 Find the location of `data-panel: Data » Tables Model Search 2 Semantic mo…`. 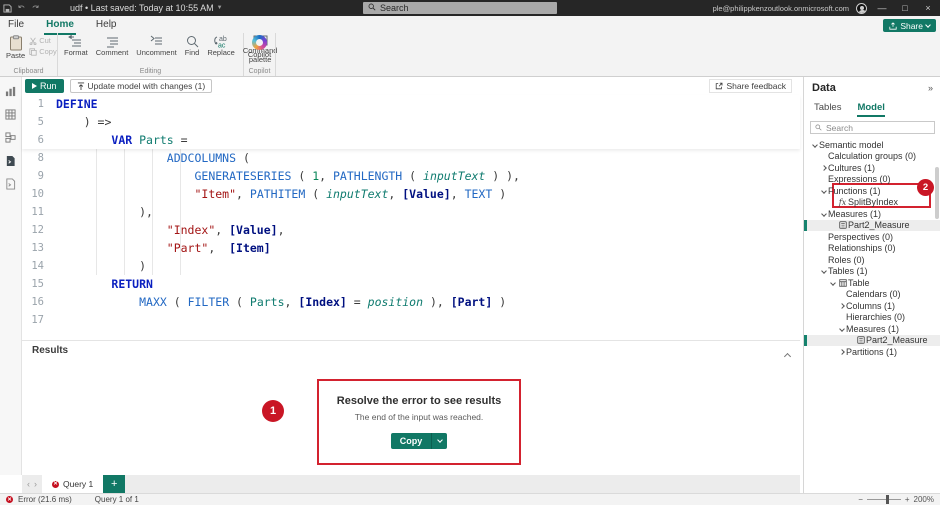

data-panel: Data » Tables Model Search 2 Semantic mo… is located at coordinates (871, 285).